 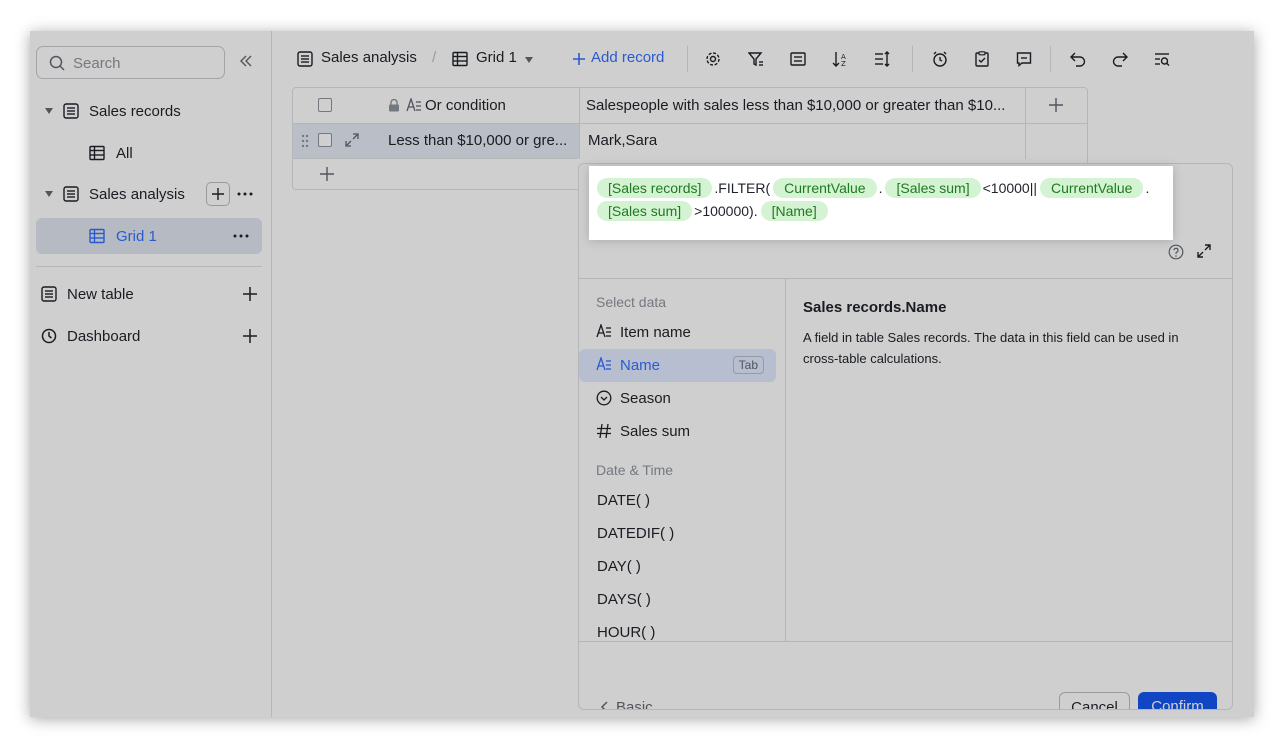 What do you see at coordinates (1177, 700) in the screenshot?
I see `confirm-button: Confirm` at bounding box center [1177, 700].